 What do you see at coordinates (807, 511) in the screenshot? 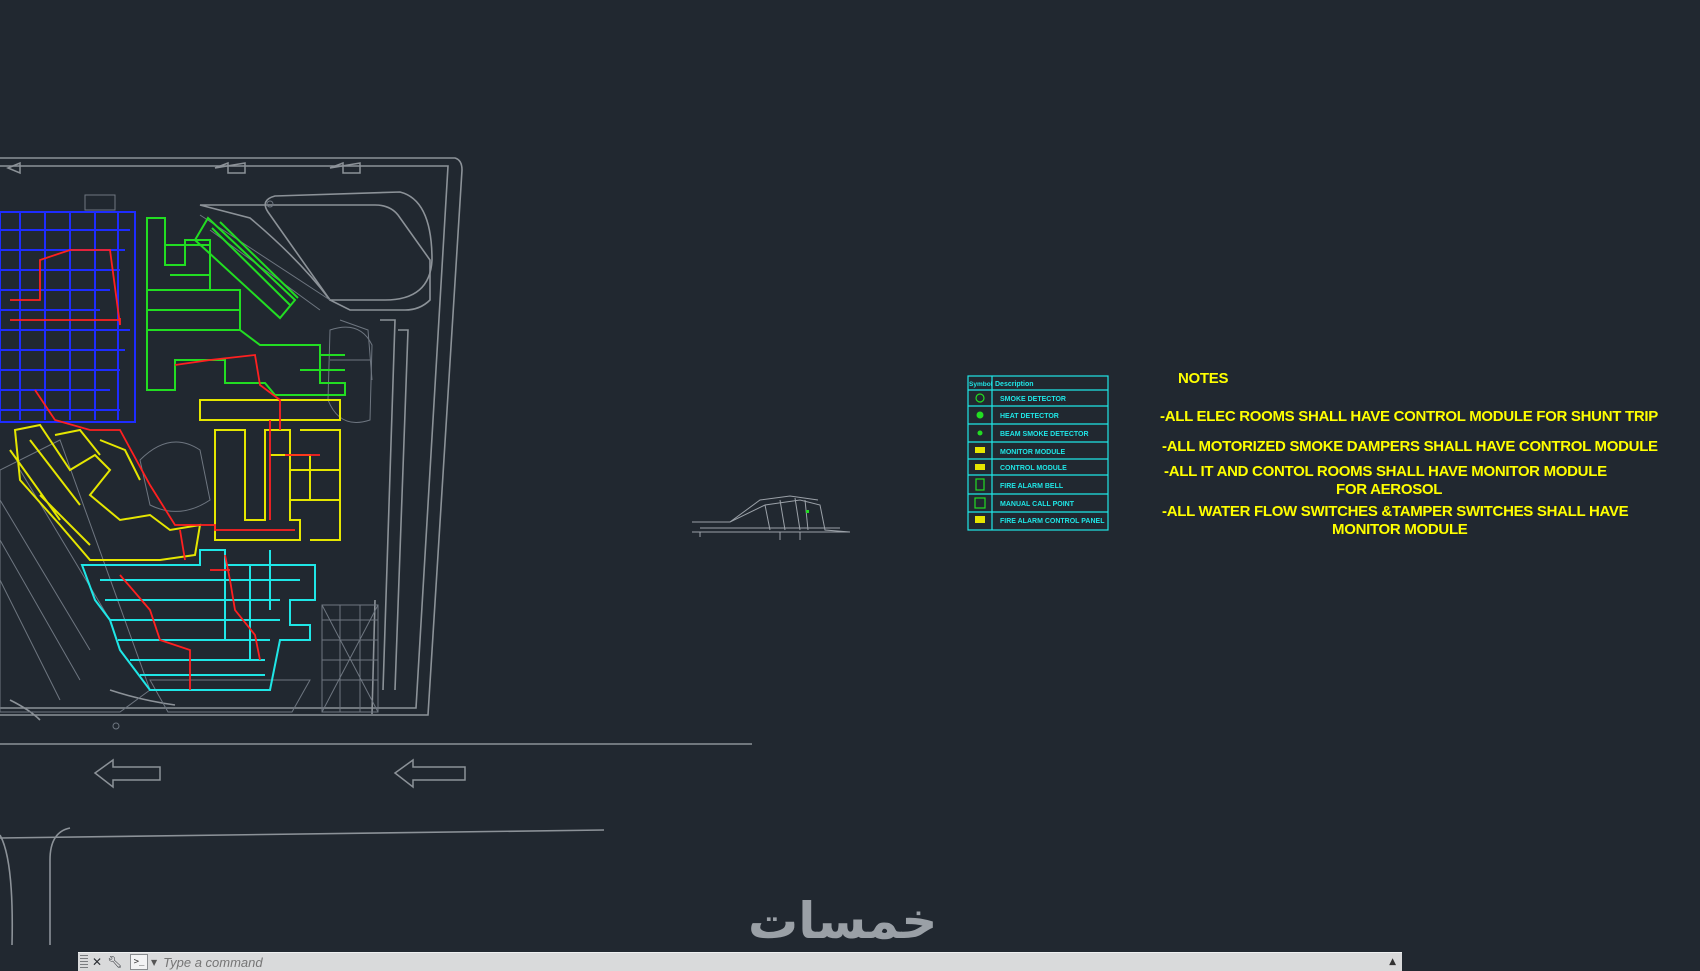
I see `elevation-accent` at bounding box center [807, 511].